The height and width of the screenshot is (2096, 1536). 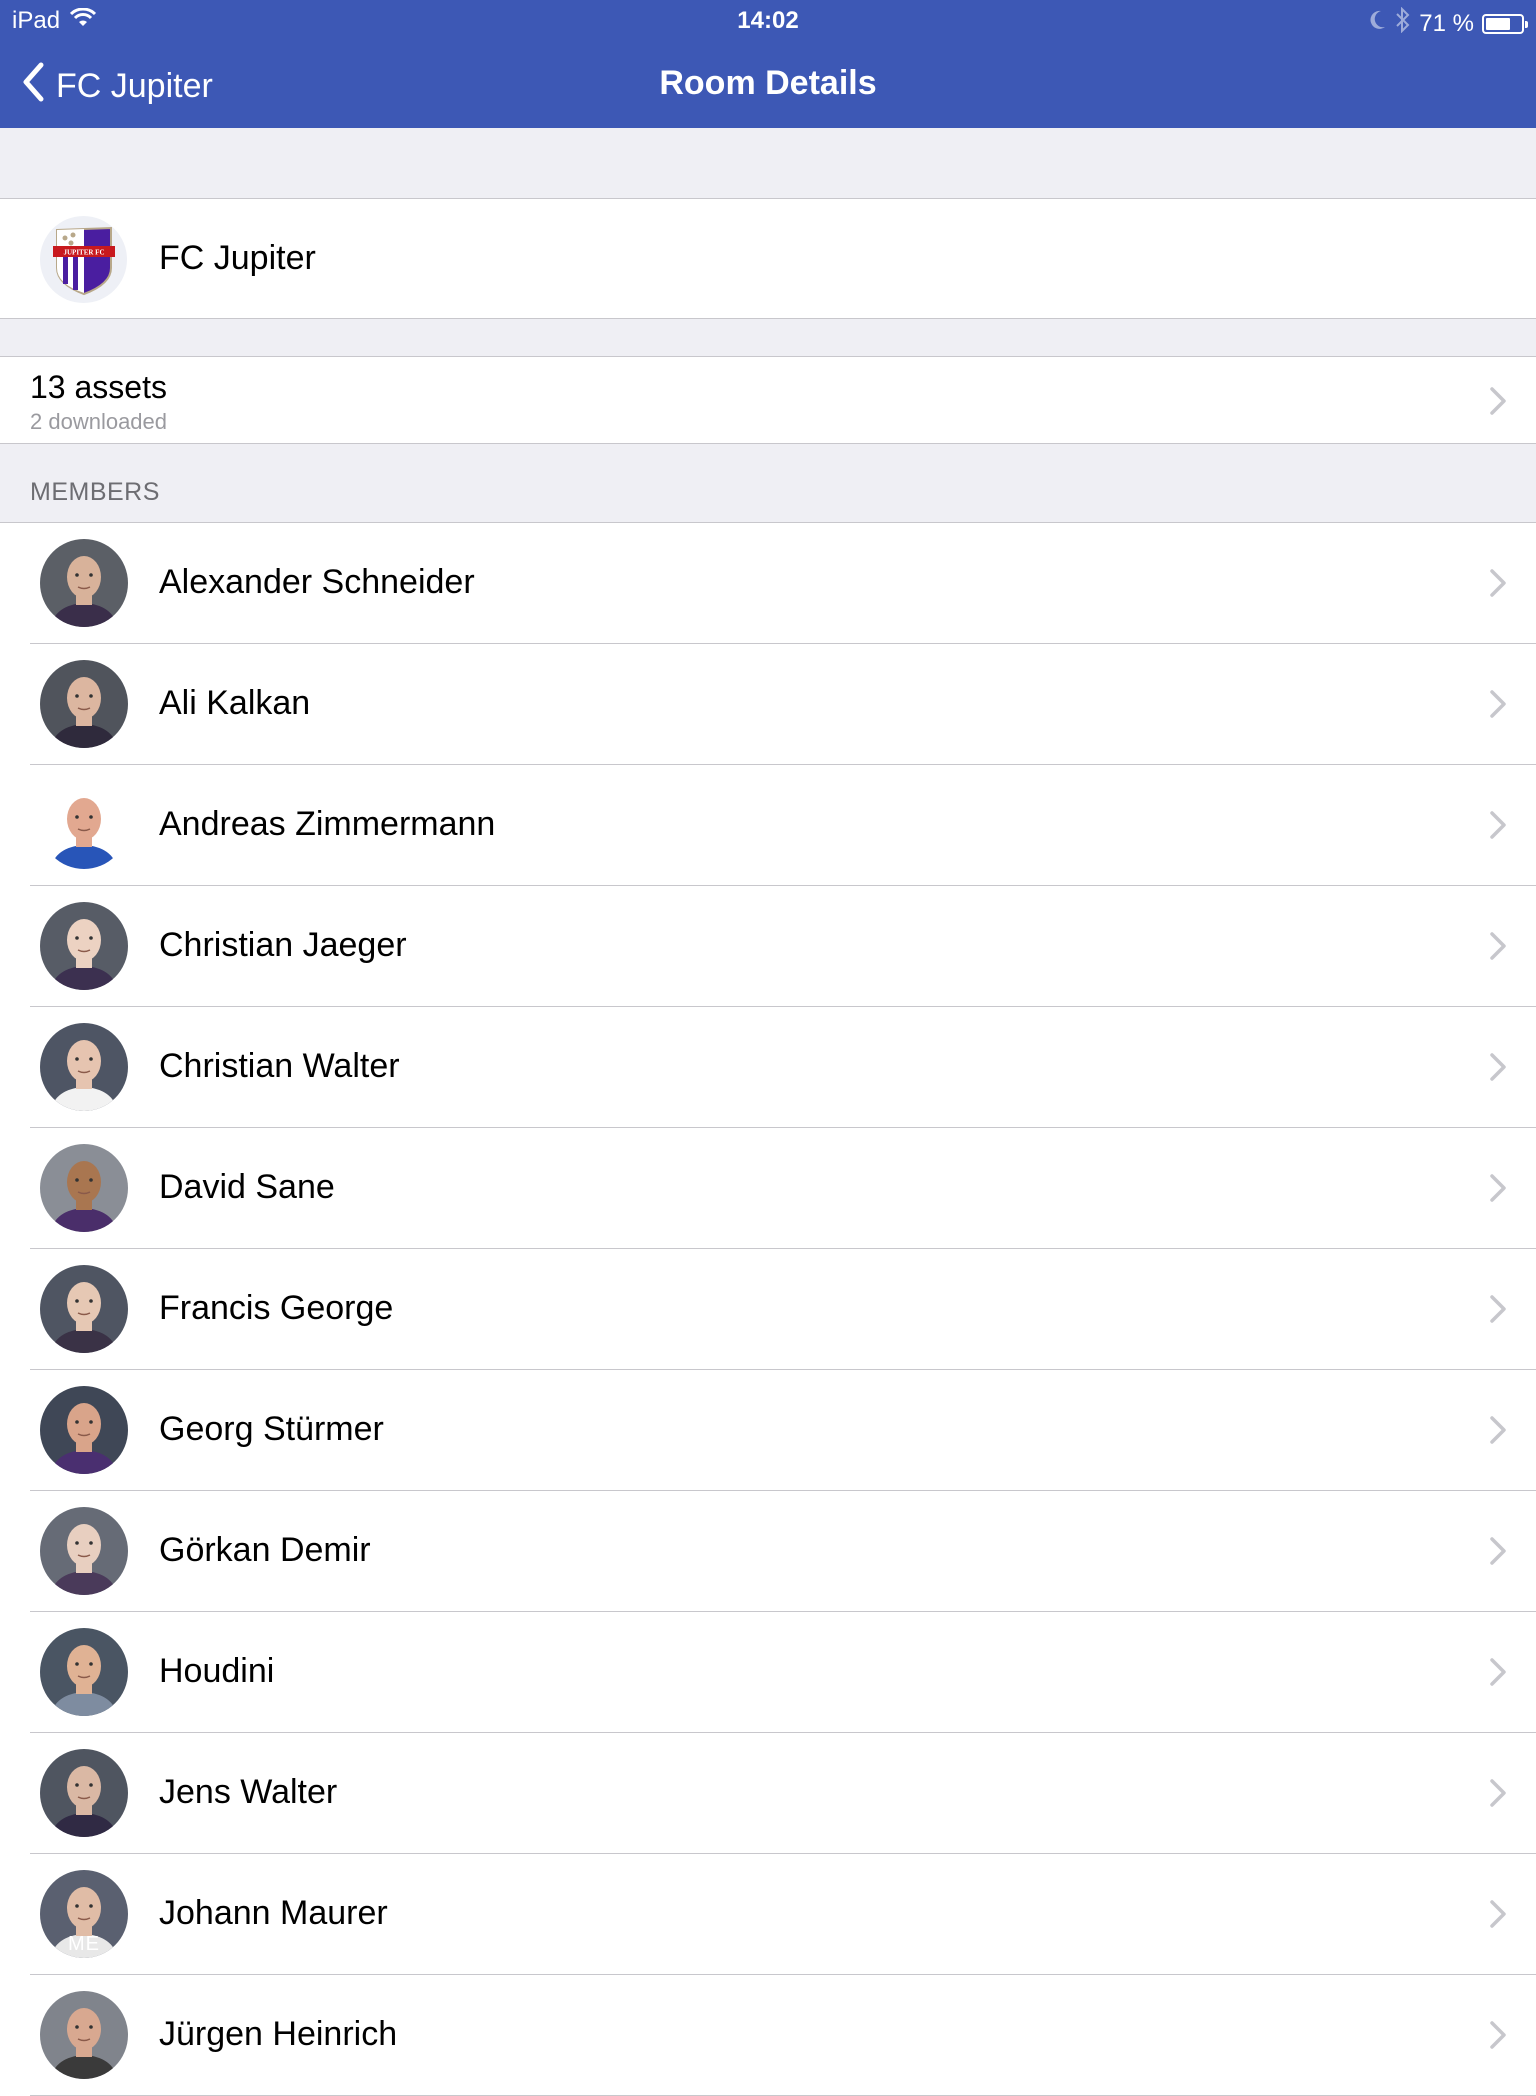 I want to click on member-row: Andreas Zimmermann, so click(x=768, y=825).